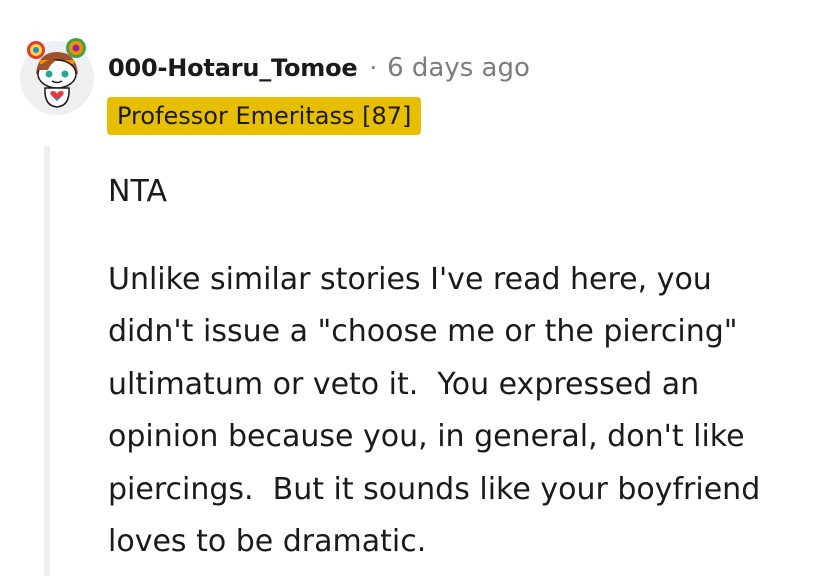 The image size is (814, 576). Describe the element at coordinates (57, 73) in the screenshot. I see `reddit-snoo-avatar-icon` at that location.